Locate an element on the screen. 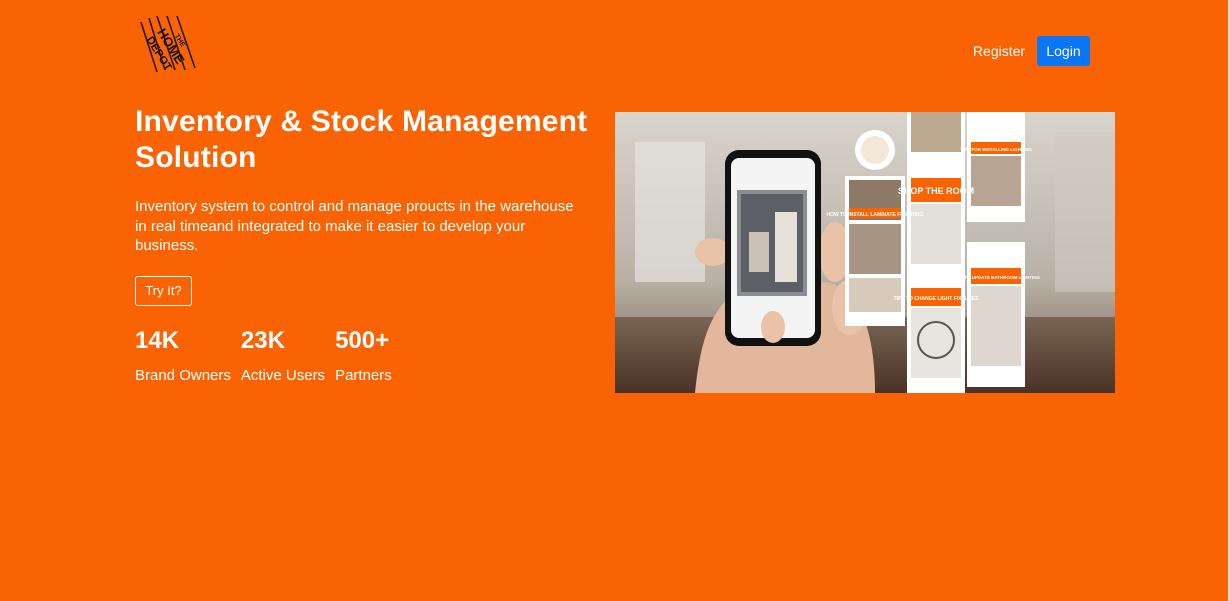 Image resolution: width=1230 pixels, height=601 pixels. register-link: Register is located at coordinates (999, 51).